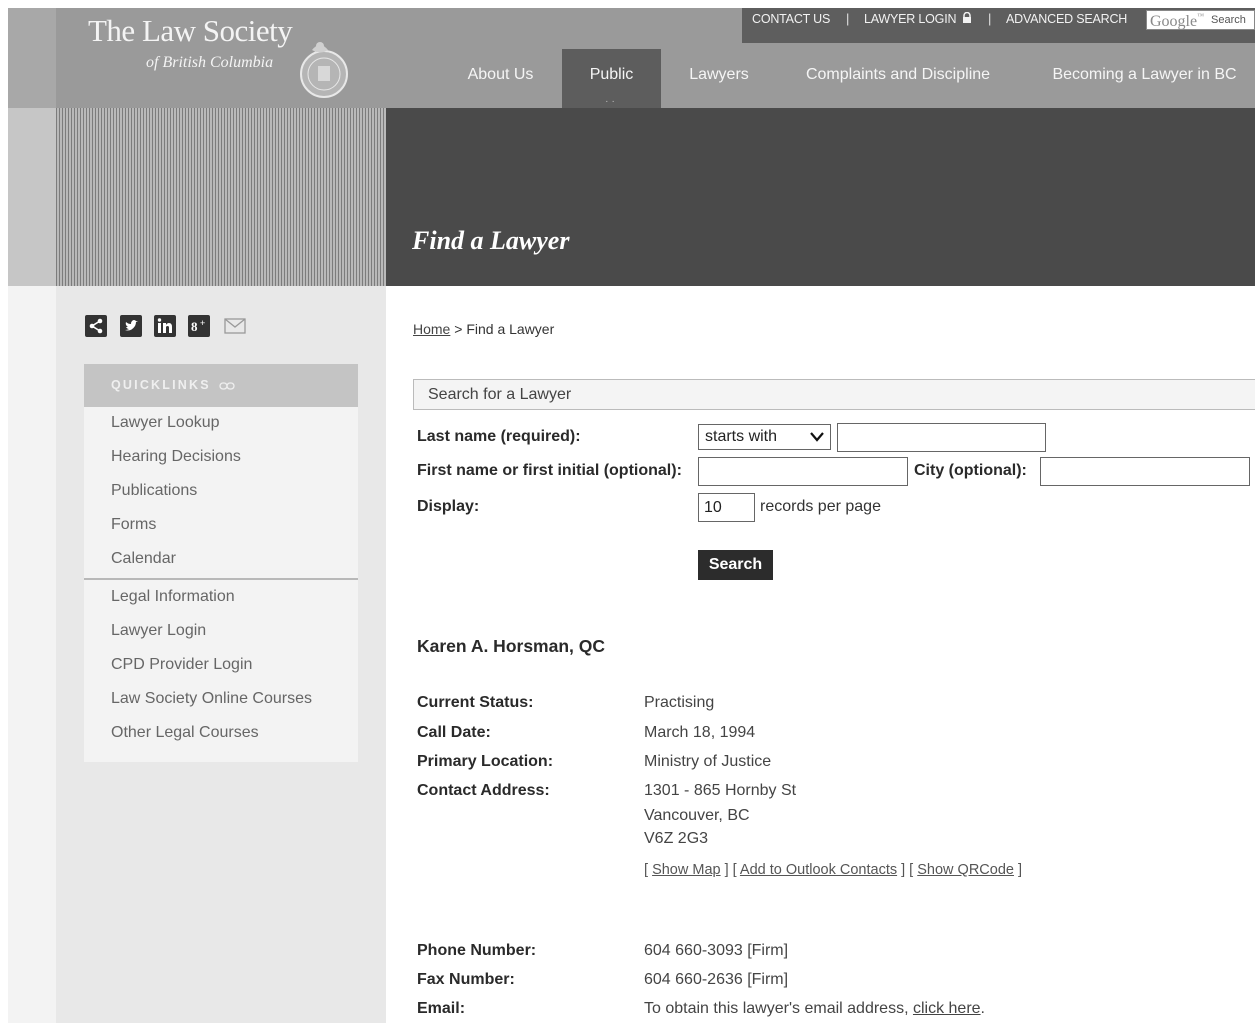  I want to click on last-name-match-select: starts with, so click(764, 437).